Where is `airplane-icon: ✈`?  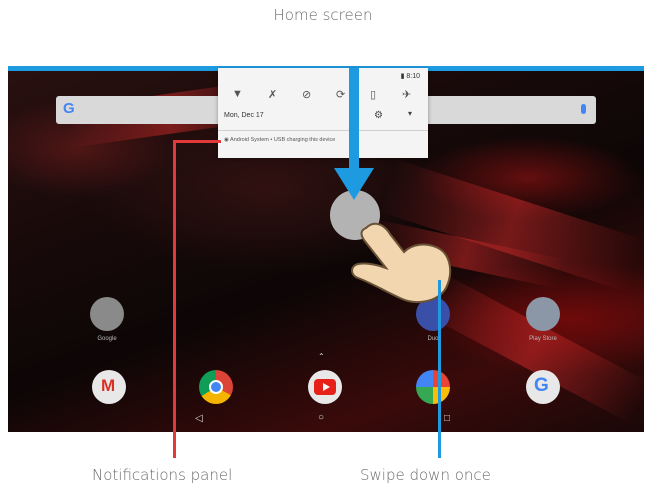
airplane-icon: ✈ is located at coordinates (406, 94).